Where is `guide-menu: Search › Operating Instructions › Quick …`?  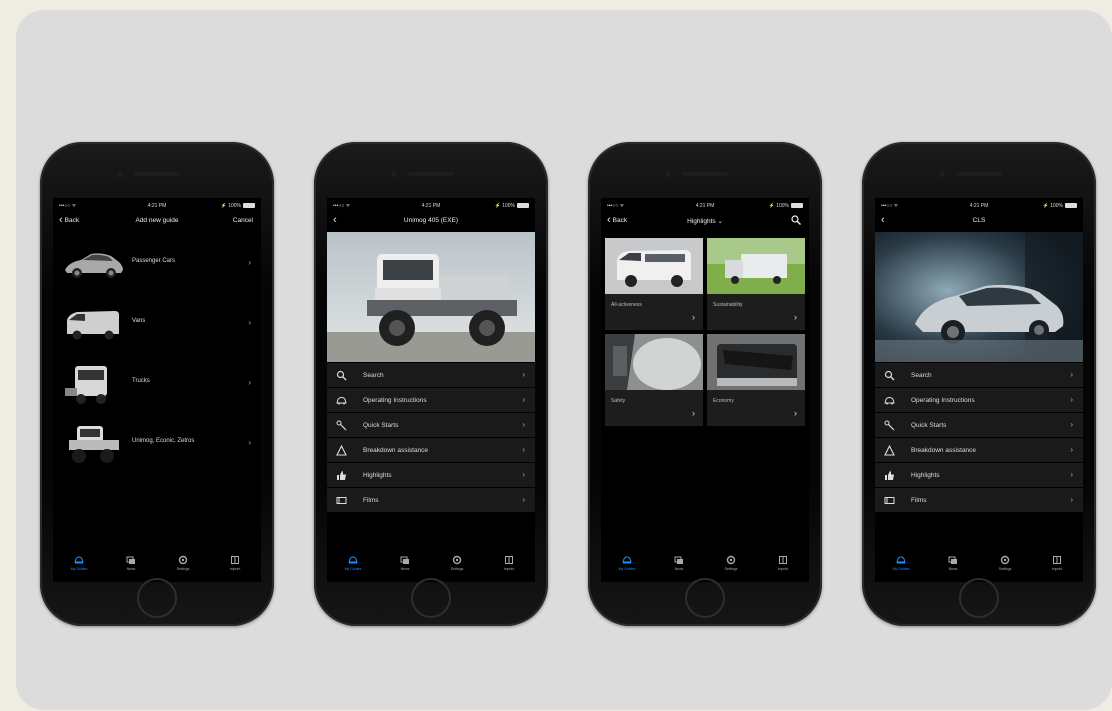 guide-menu: Search › Operating Instructions › Quick … is located at coordinates (979, 438).